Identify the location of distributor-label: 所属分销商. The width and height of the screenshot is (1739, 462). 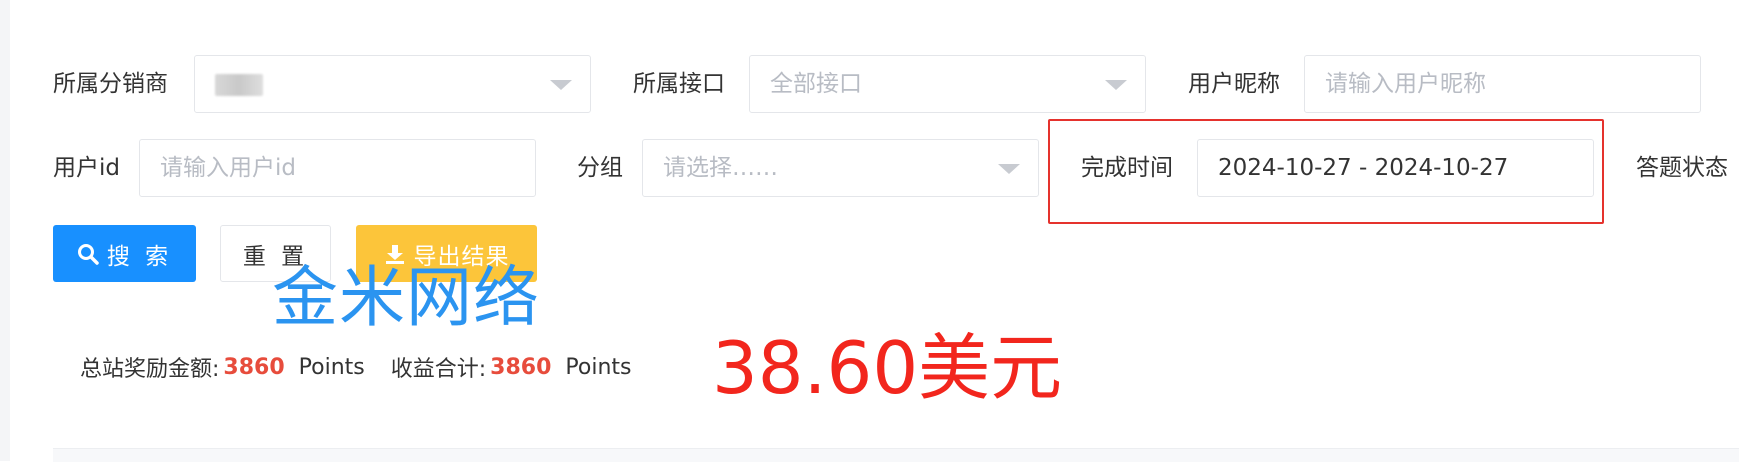
(110, 84).